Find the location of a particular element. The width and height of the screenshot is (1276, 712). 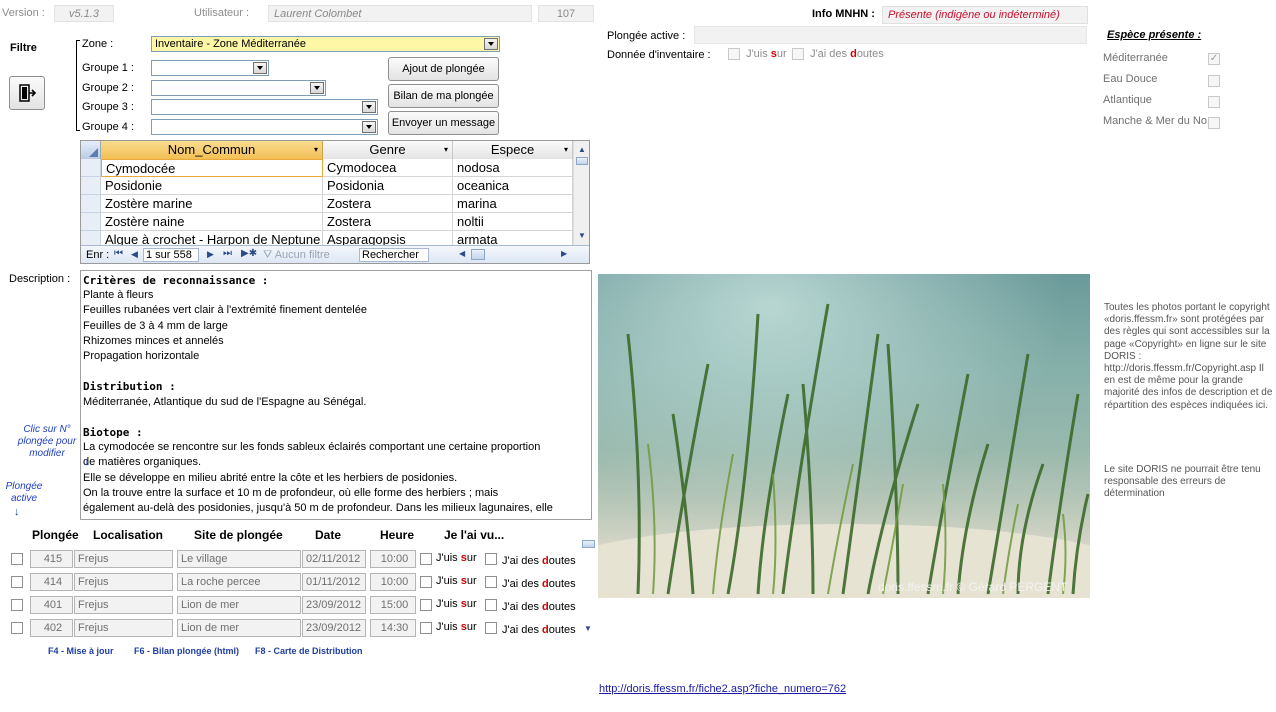

table-row: Posidonie Posidonia oceanica is located at coordinates (327, 186).